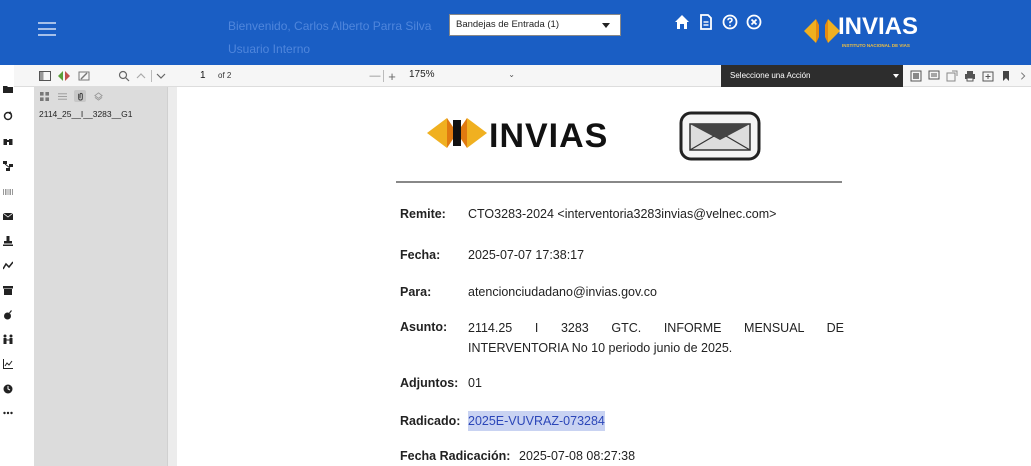 The image size is (1031, 466). Describe the element at coordinates (416, 292) in the screenshot. I see `para-label: Para:` at that location.